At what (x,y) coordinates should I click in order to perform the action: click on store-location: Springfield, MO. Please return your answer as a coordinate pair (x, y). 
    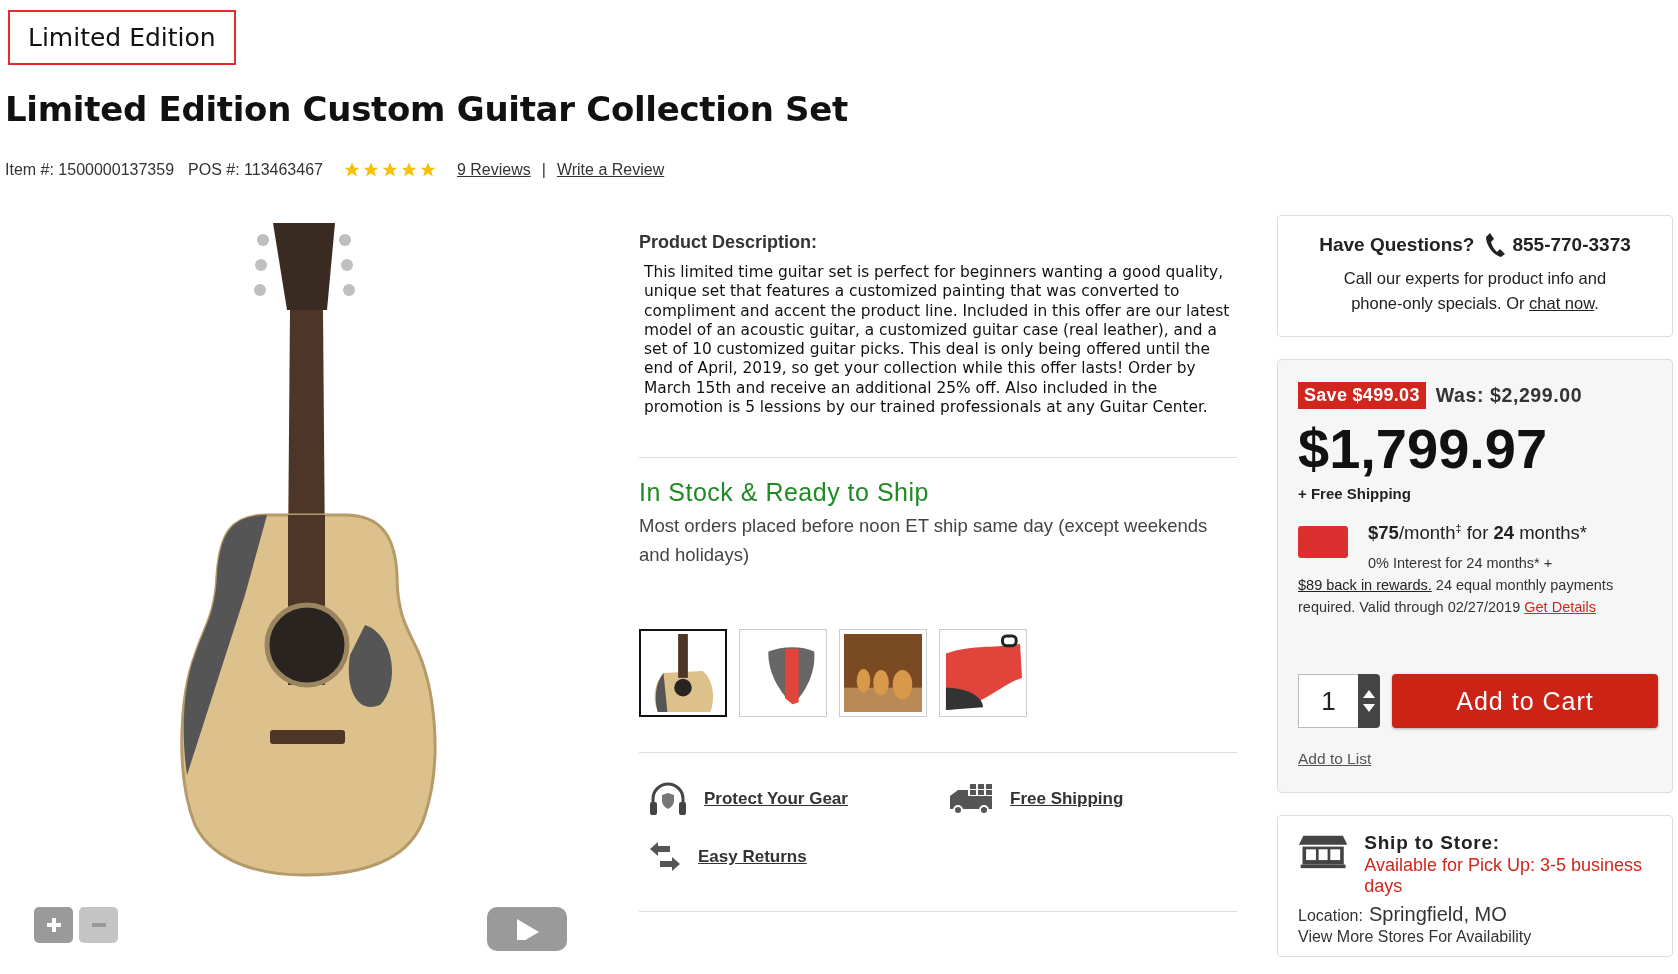
    Looking at the image, I should click on (1437, 914).